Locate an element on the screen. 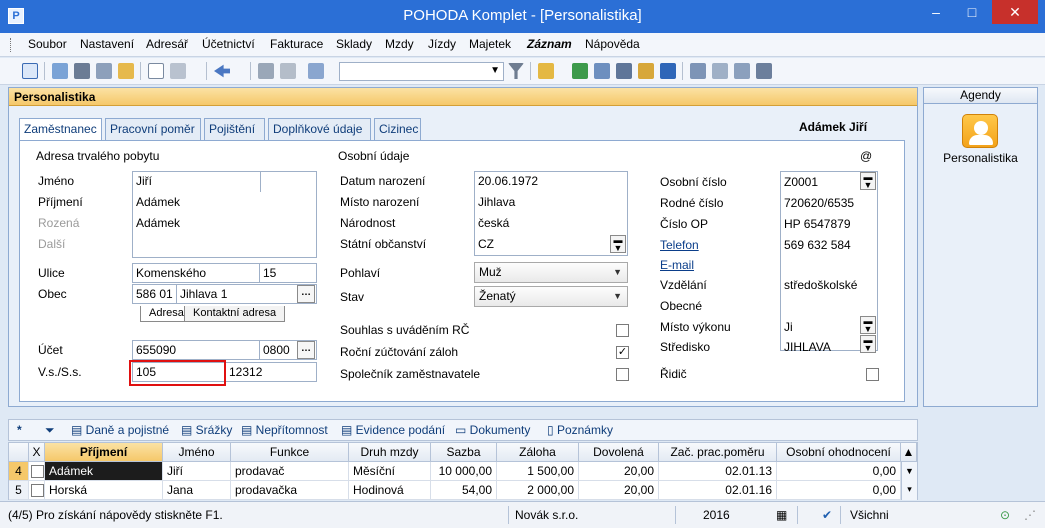 The image size is (1045, 528). help-icon is located at coordinates (764, 71).